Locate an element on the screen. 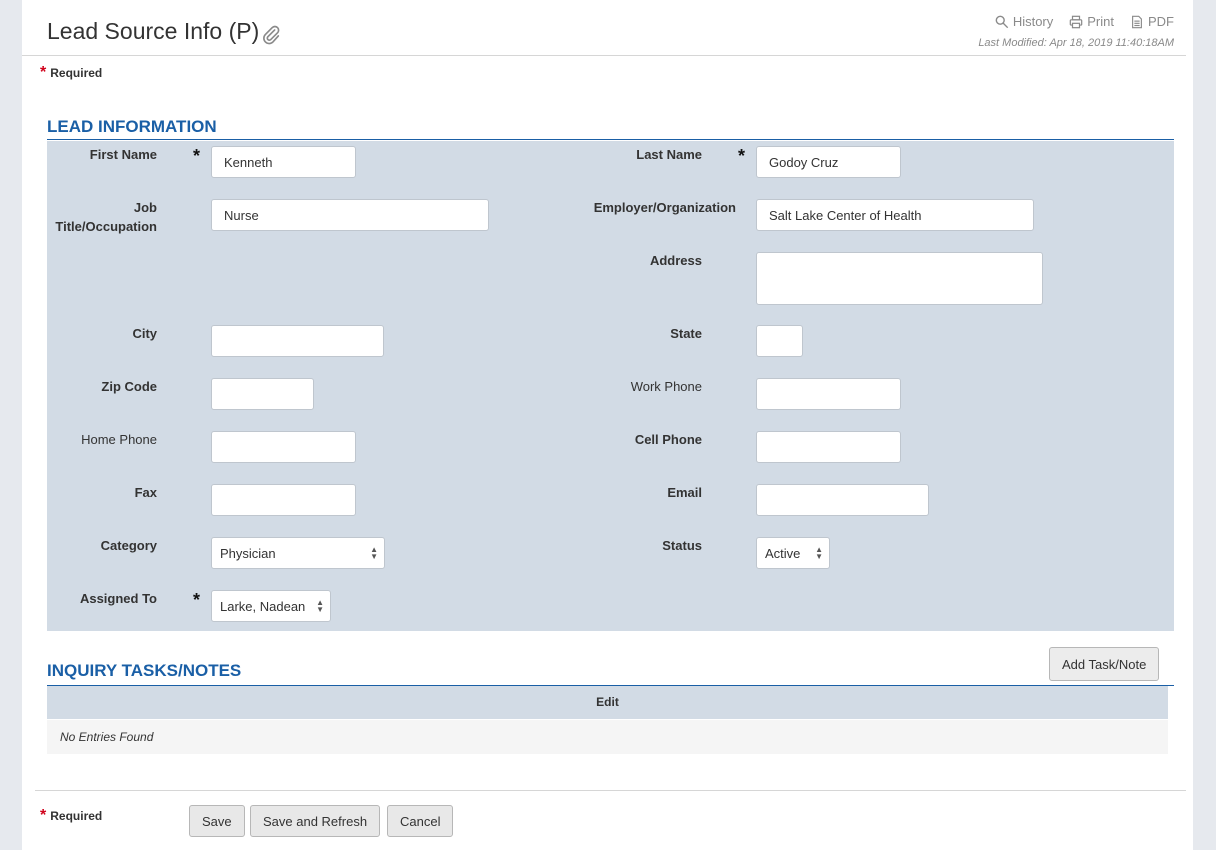 Image resolution: width=1216 pixels, height=850 pixels. assigned-to-selected: Larke, Nadean is located at coordinates (263, 606).